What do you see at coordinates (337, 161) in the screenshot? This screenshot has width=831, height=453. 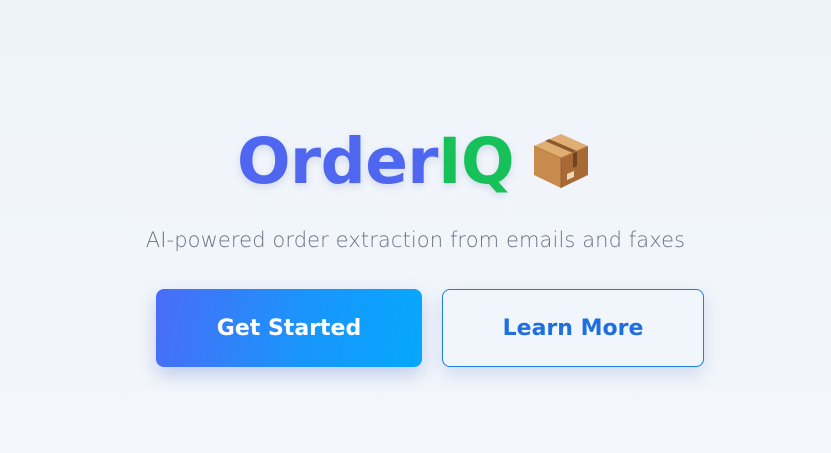 I see `brand-name-order: Order` at bounding box center [337, 161].